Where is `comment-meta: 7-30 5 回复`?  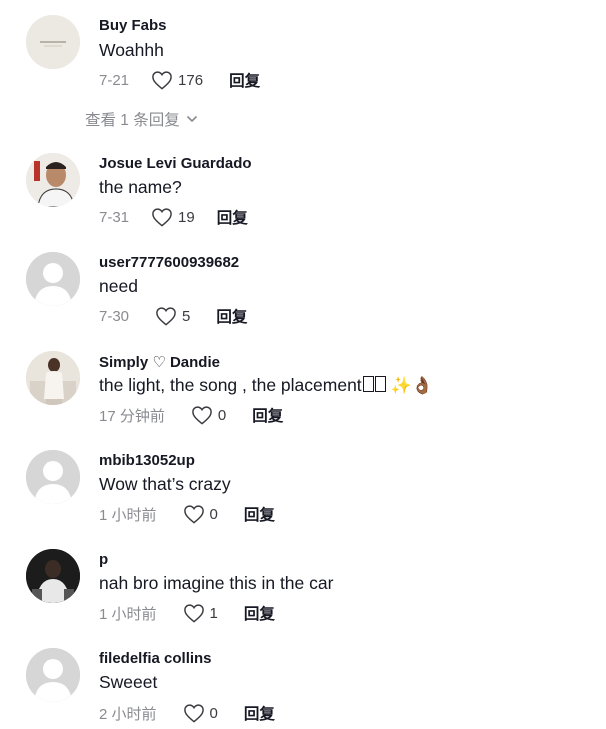 comment-meta: 7-30 5 回复 is located at coordinates (173, 316).